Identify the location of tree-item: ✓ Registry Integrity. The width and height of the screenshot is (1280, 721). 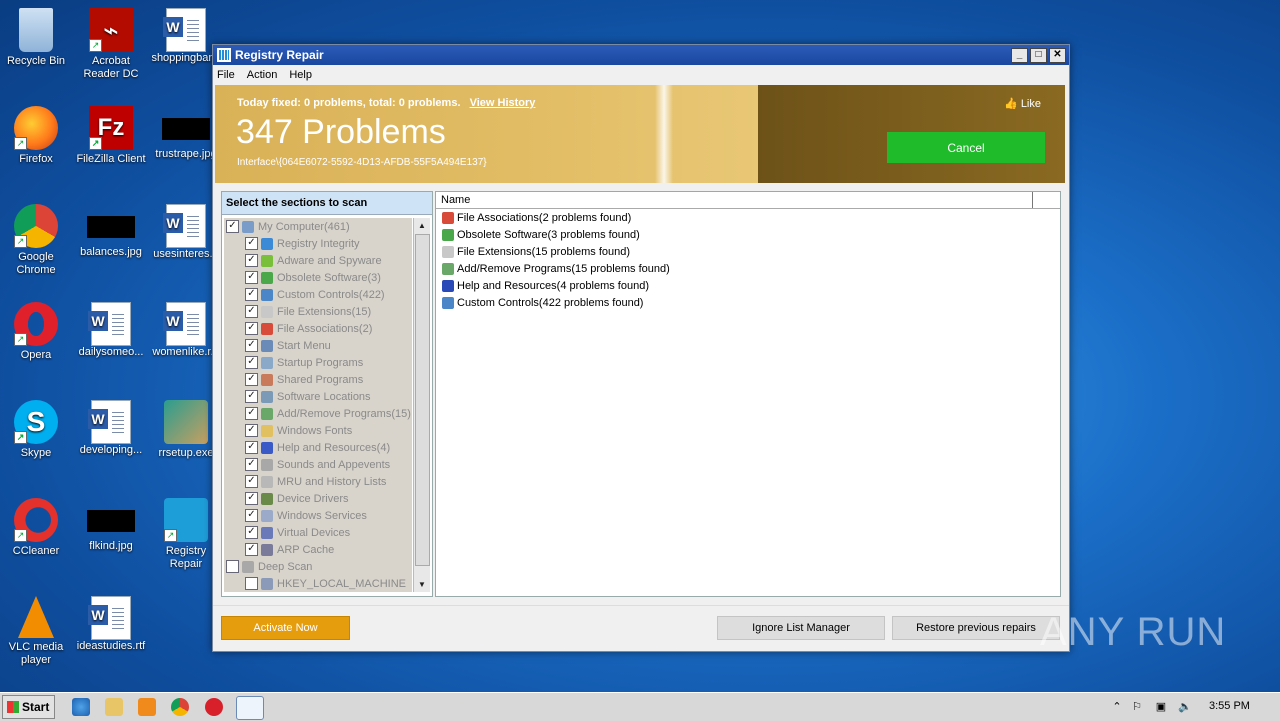
(318, 243).